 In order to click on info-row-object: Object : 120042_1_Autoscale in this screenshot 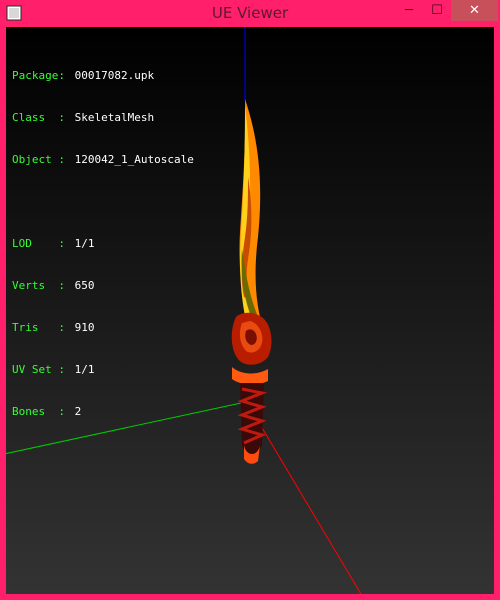, I will do `click(103, 160)`.